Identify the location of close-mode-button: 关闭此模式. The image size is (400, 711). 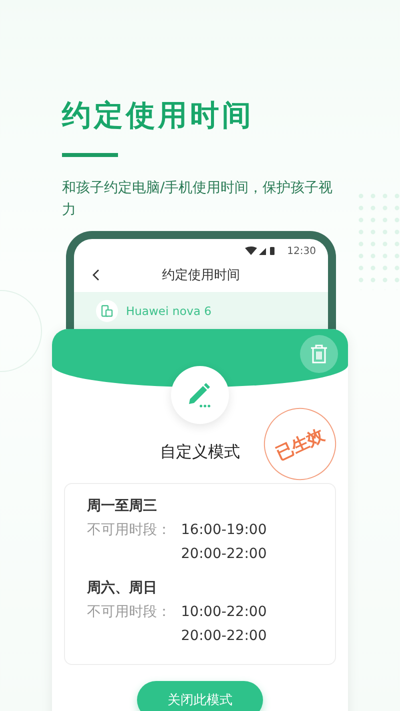
(200, 696).